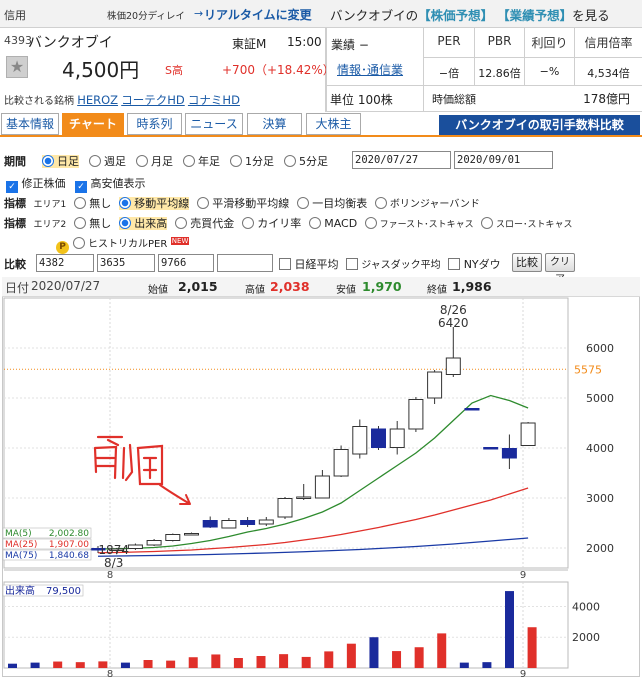 The image size is (642, 678). Describe the element at coordinates (113, 563) in the screenshot. I see `low-date-label: 8/3` at that location.